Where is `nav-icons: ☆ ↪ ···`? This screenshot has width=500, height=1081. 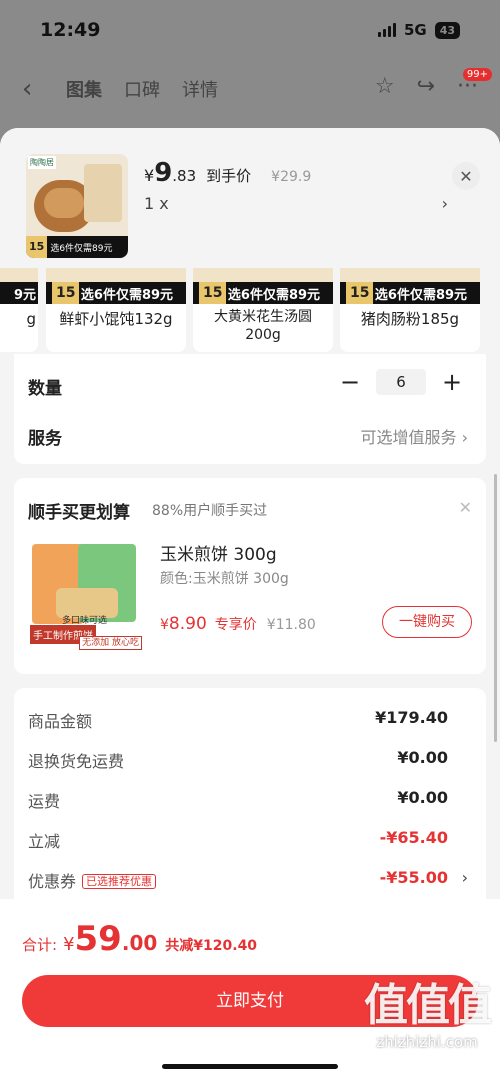 nav-icons: ☆ ↪ ··· is located at coordinates (426, 86).